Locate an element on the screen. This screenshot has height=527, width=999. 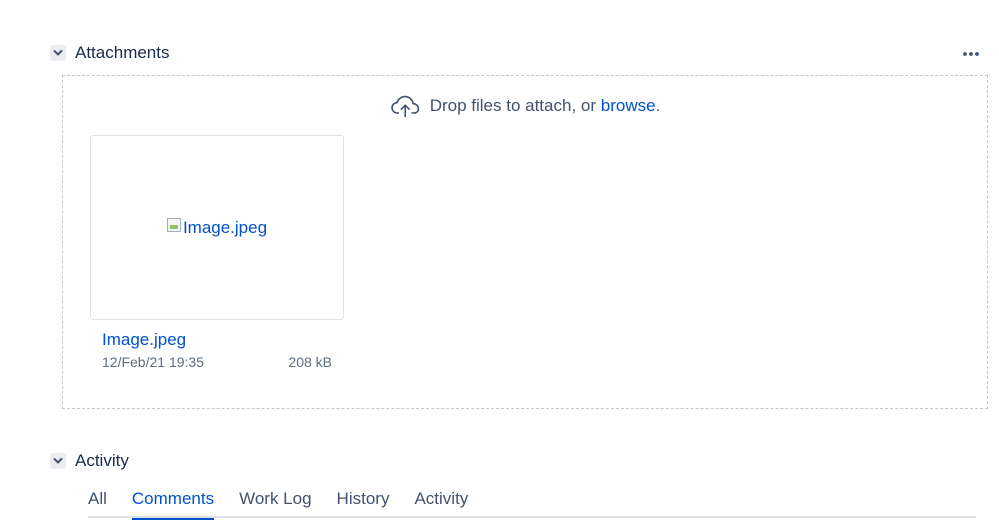
attachments-more-button is located at coordinates (971, 53).